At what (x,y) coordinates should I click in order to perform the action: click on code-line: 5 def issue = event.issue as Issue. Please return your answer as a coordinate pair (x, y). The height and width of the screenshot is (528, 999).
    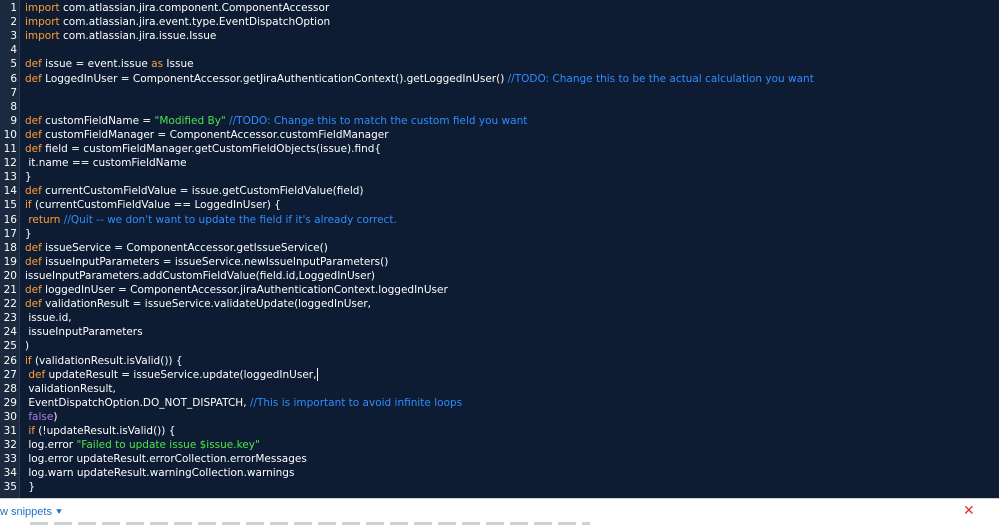
    Looking at the image, I should click on (499, 64).